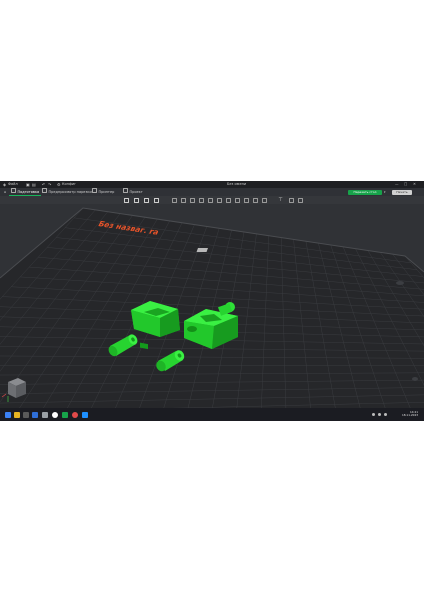 This screenshot has height=600, width=424. What do you see at coordinates (379, 414) in the screenshot?
I see `volume-icon` at bounding box center [379, 414].